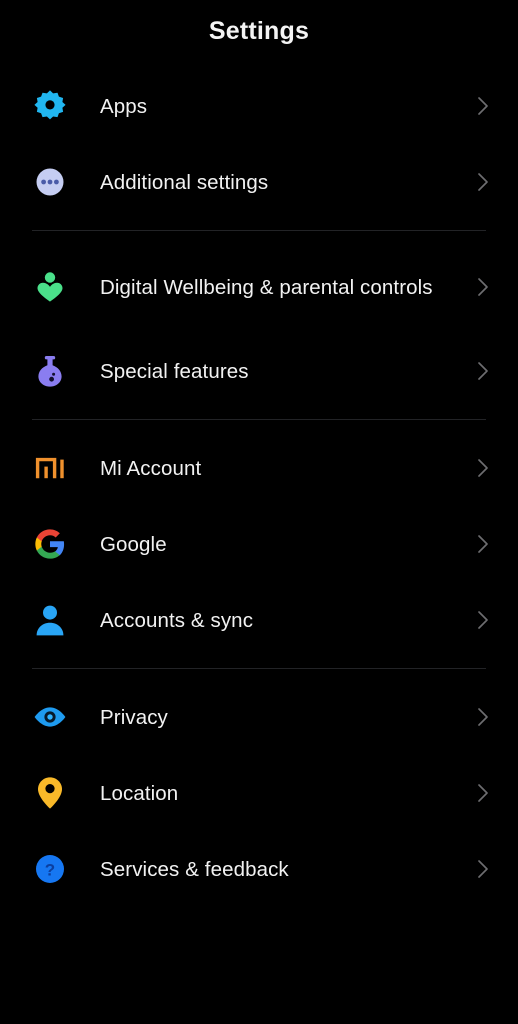 The image size is (518, 1024). I want to click on three-dots-circle-icon, so click(50, 182).